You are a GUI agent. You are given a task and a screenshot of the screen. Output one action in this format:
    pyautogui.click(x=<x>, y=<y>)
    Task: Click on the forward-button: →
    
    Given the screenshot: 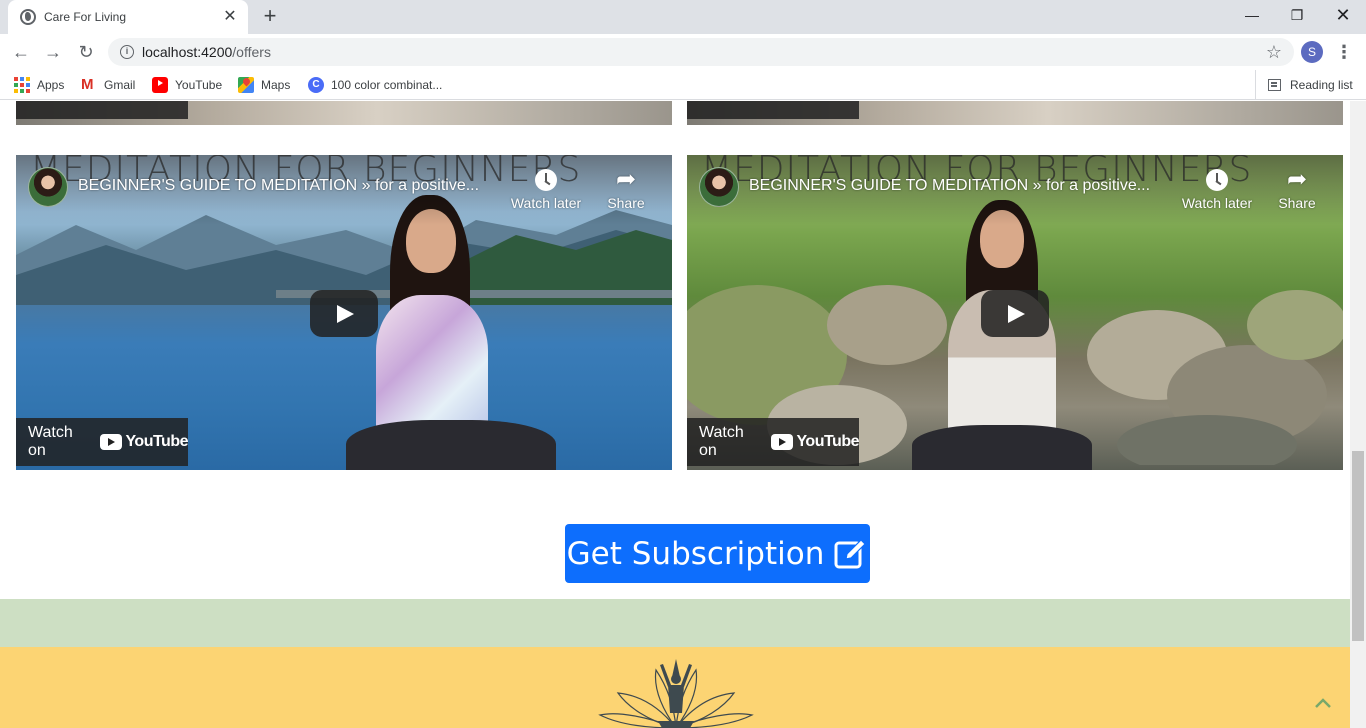 What is the action you would take?
    pyautogui.click(x=53, y=52)
    